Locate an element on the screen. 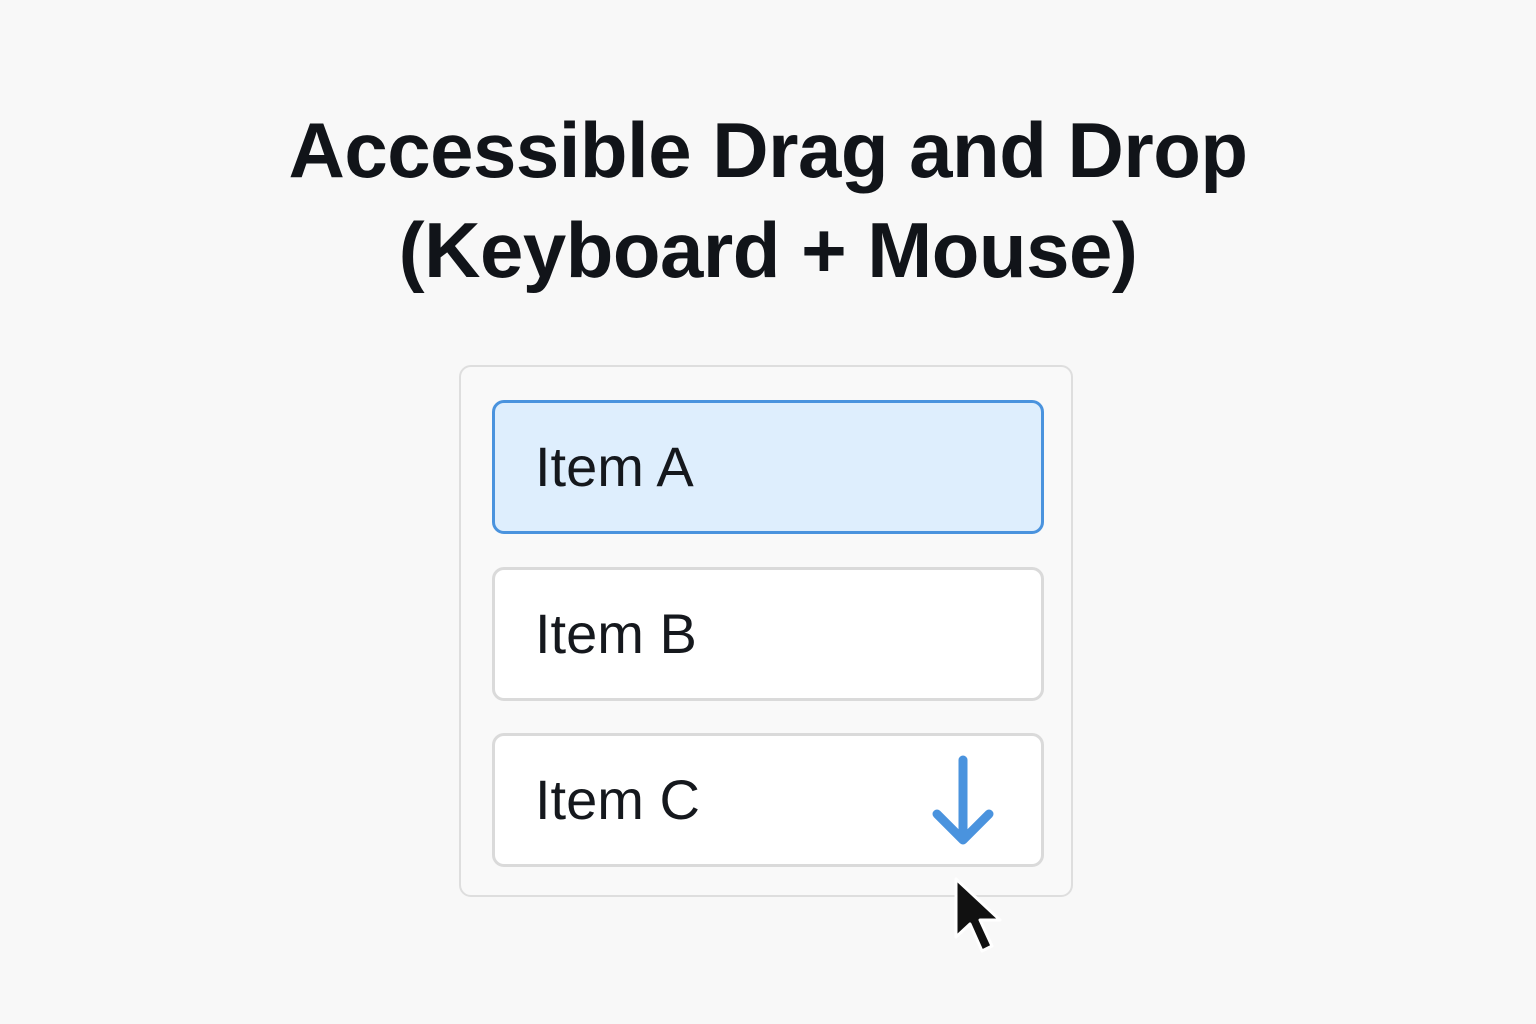  list-item-label: Item B is located at coordinates (616, 633).